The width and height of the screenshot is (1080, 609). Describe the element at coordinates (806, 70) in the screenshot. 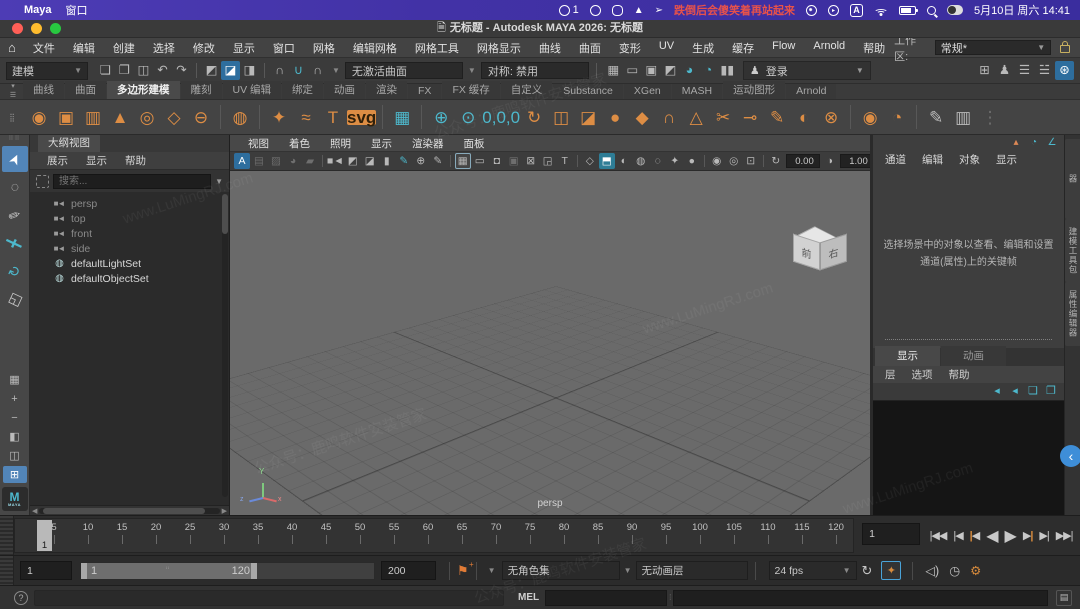

I see `login-dropdown: ♟ 登录 ▼` at that location.